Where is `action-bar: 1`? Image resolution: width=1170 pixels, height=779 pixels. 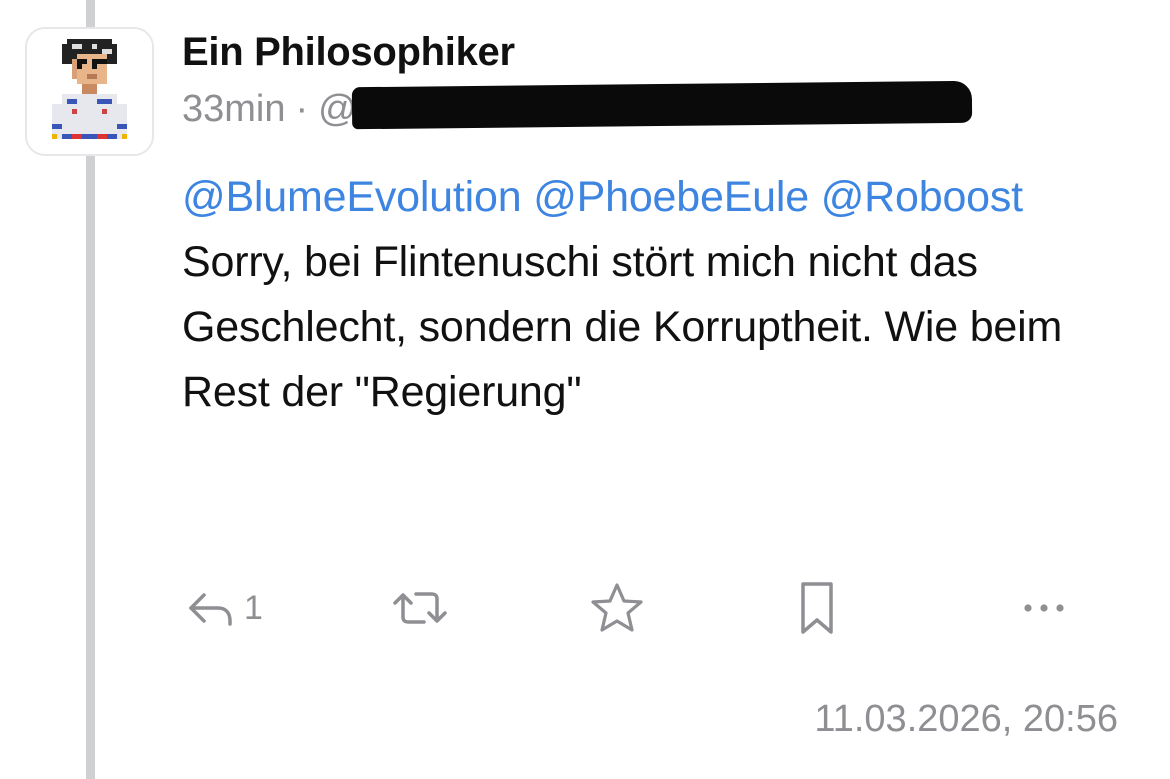 action-bar: 1 is located at coordinates (585, 610).